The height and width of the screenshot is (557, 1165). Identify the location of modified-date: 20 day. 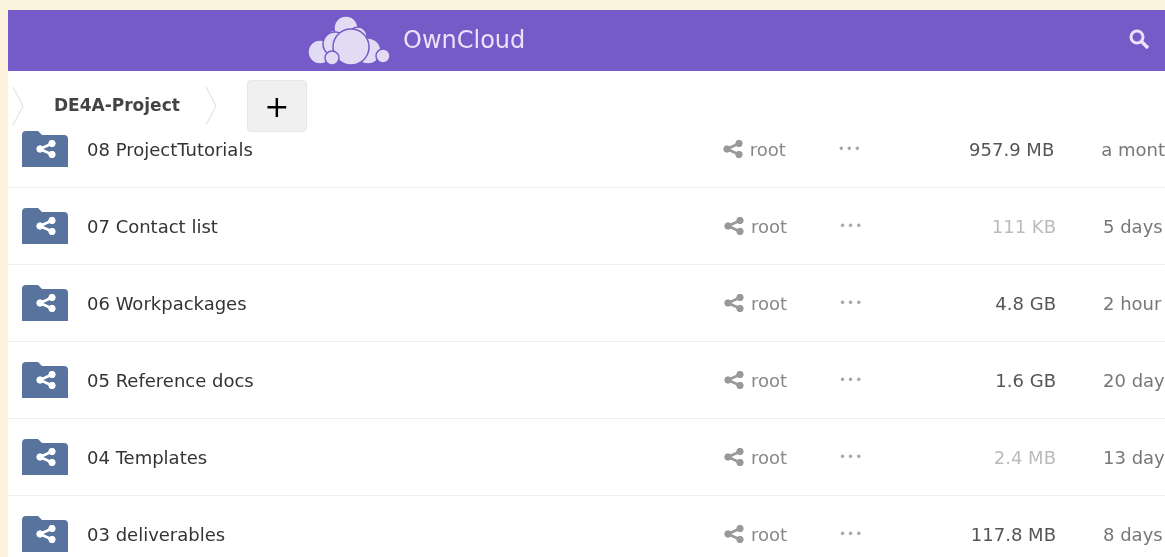
(1134, 380).